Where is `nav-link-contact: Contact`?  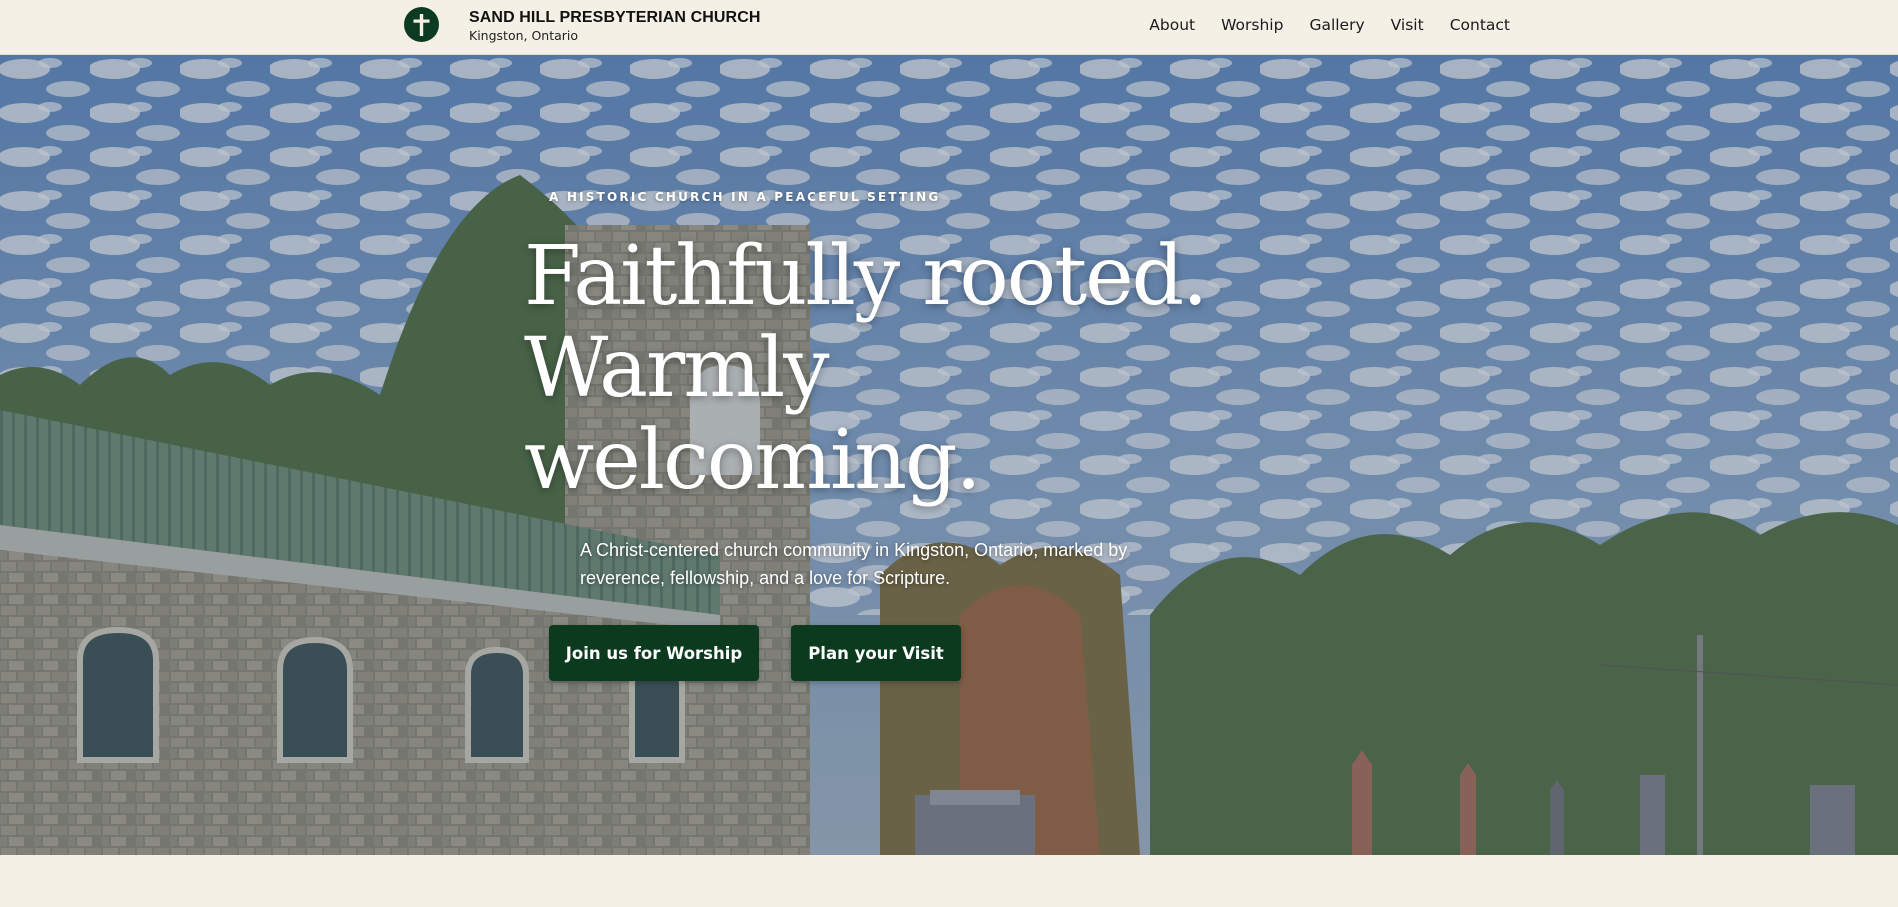
nav-link-contact: Contact is located at coordinates (1480, 25).